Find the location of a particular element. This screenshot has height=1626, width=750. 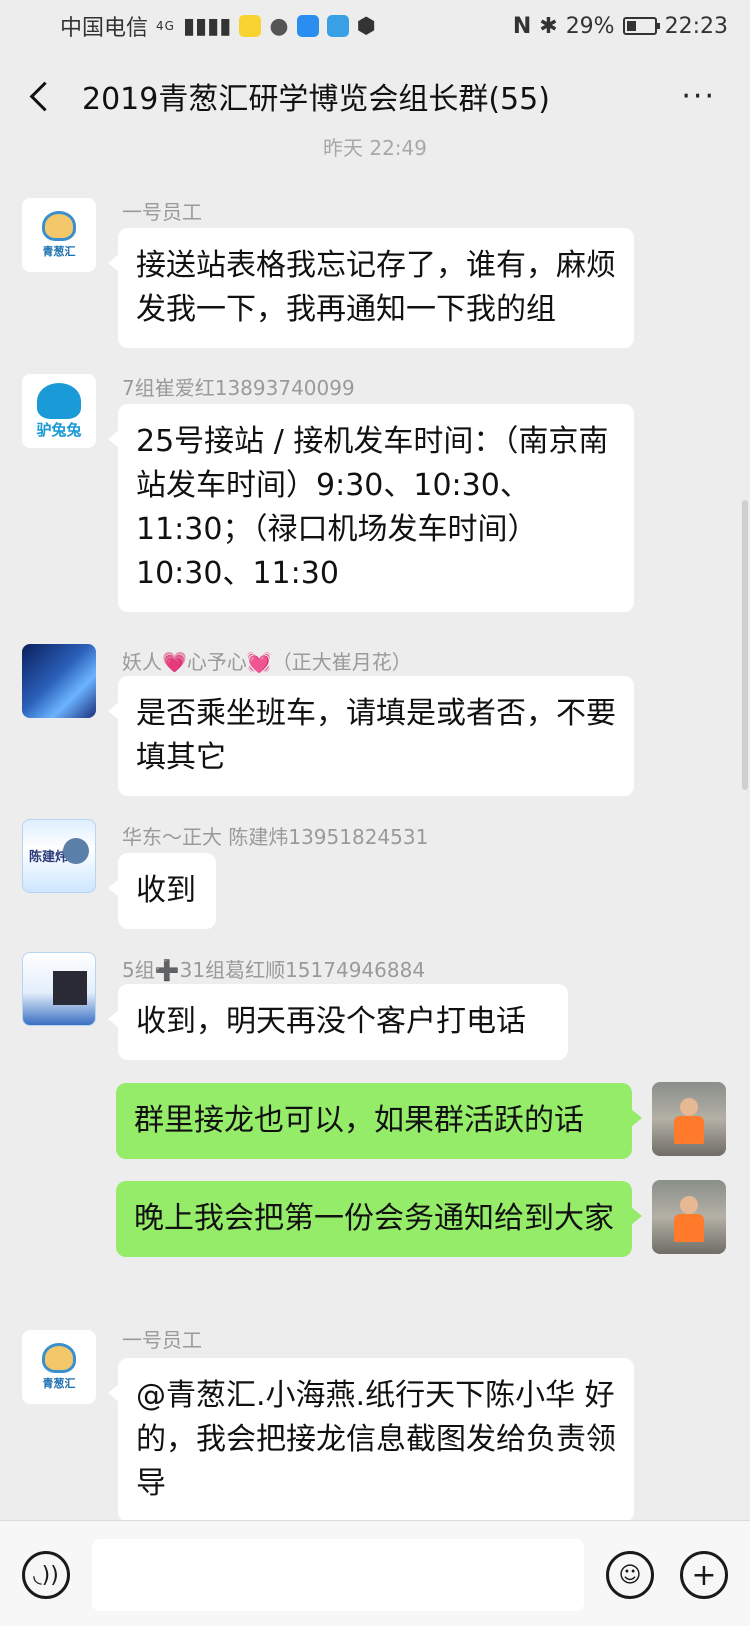

carrier-label: 中国电信 is located at coordinates (104, 28).